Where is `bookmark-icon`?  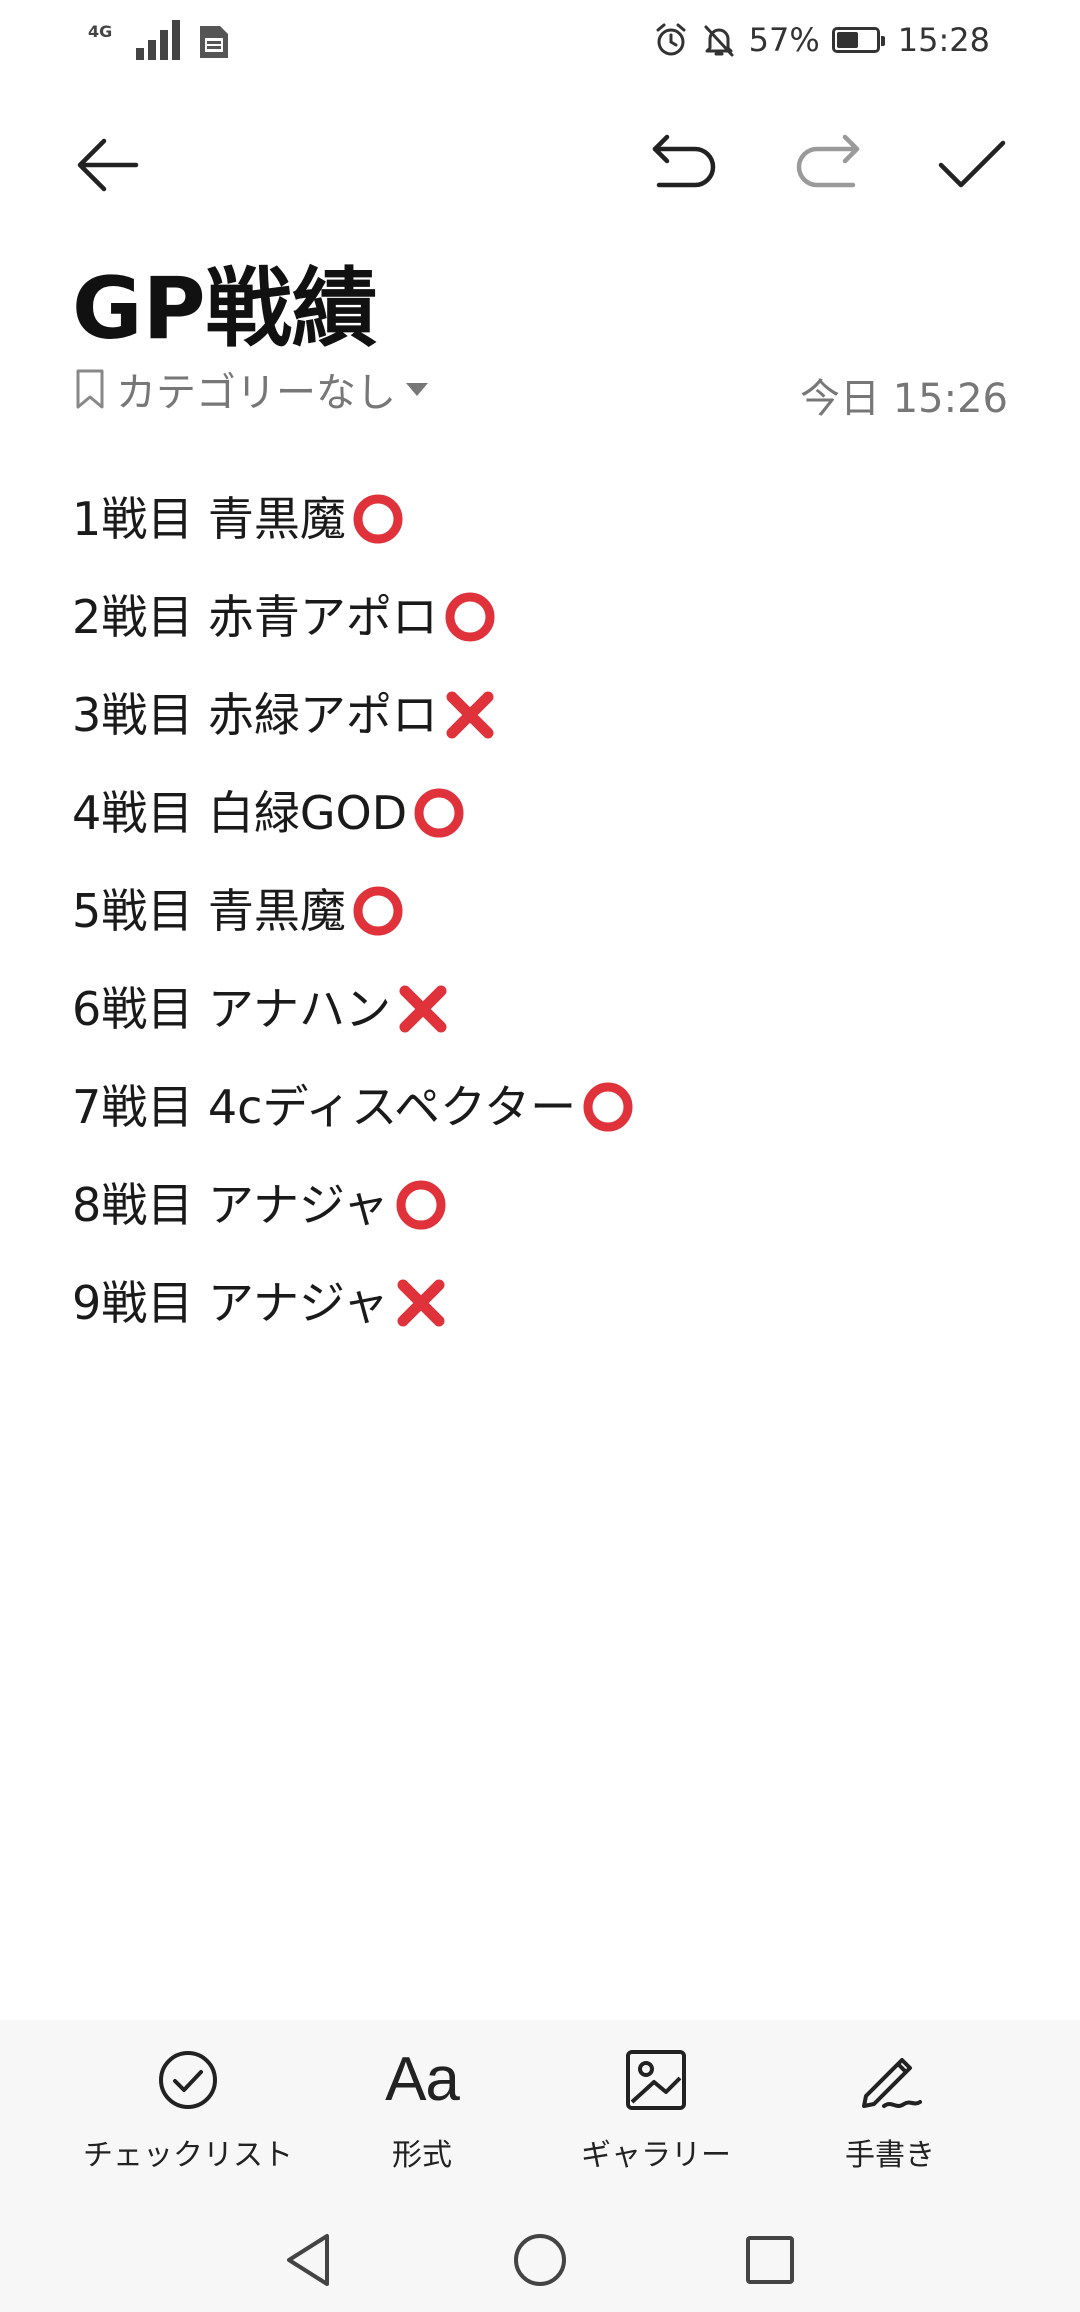 bookmark-icon is located at coordinates (90, 389).